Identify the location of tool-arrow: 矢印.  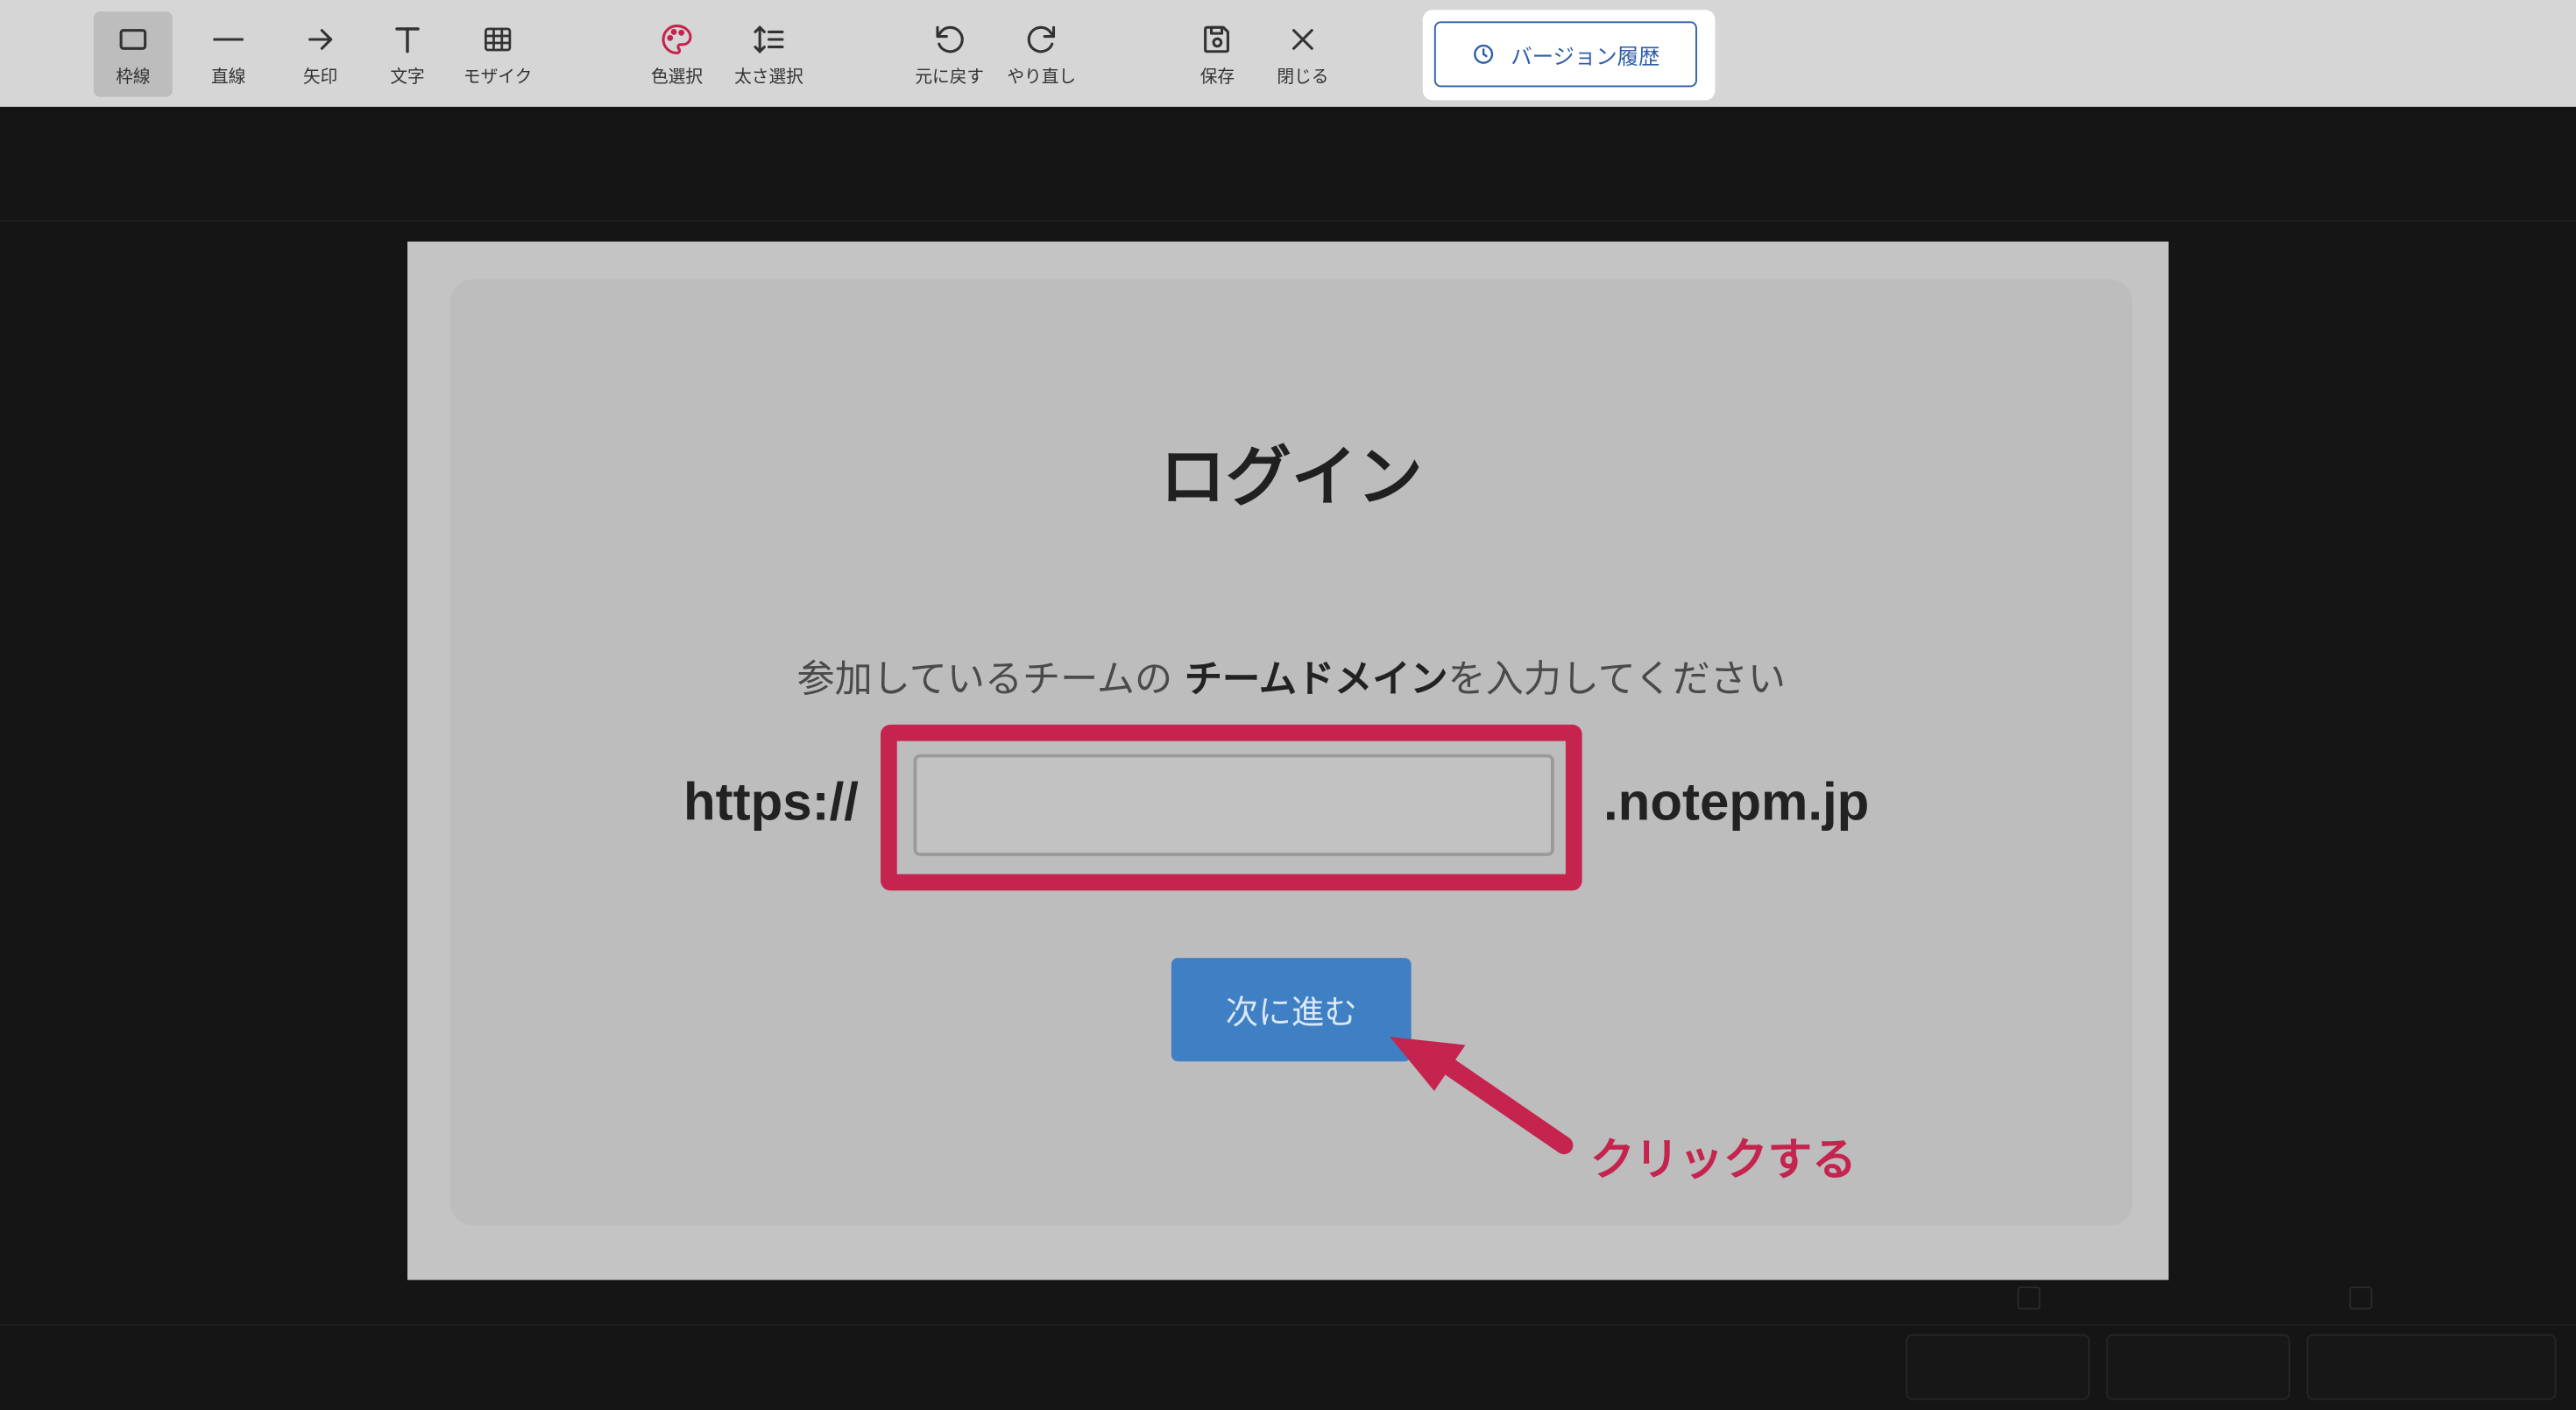
(320, 54).